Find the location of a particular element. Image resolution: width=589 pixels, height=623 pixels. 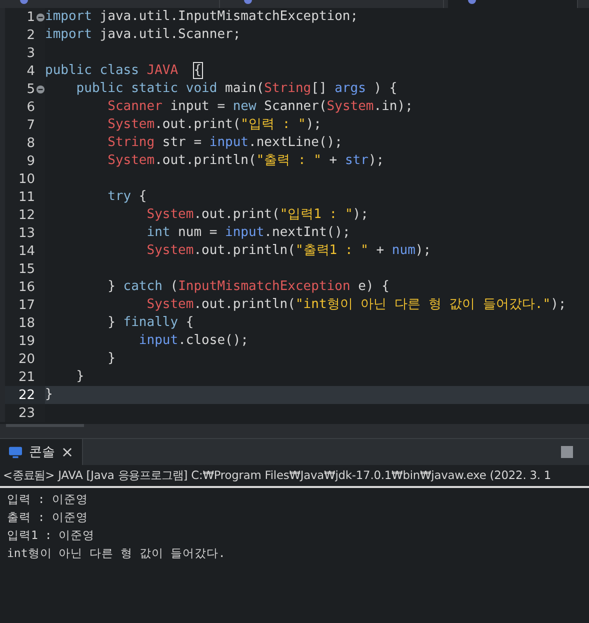

code-line: String str = input.nextLine(); is located at coordinates (224, 143).